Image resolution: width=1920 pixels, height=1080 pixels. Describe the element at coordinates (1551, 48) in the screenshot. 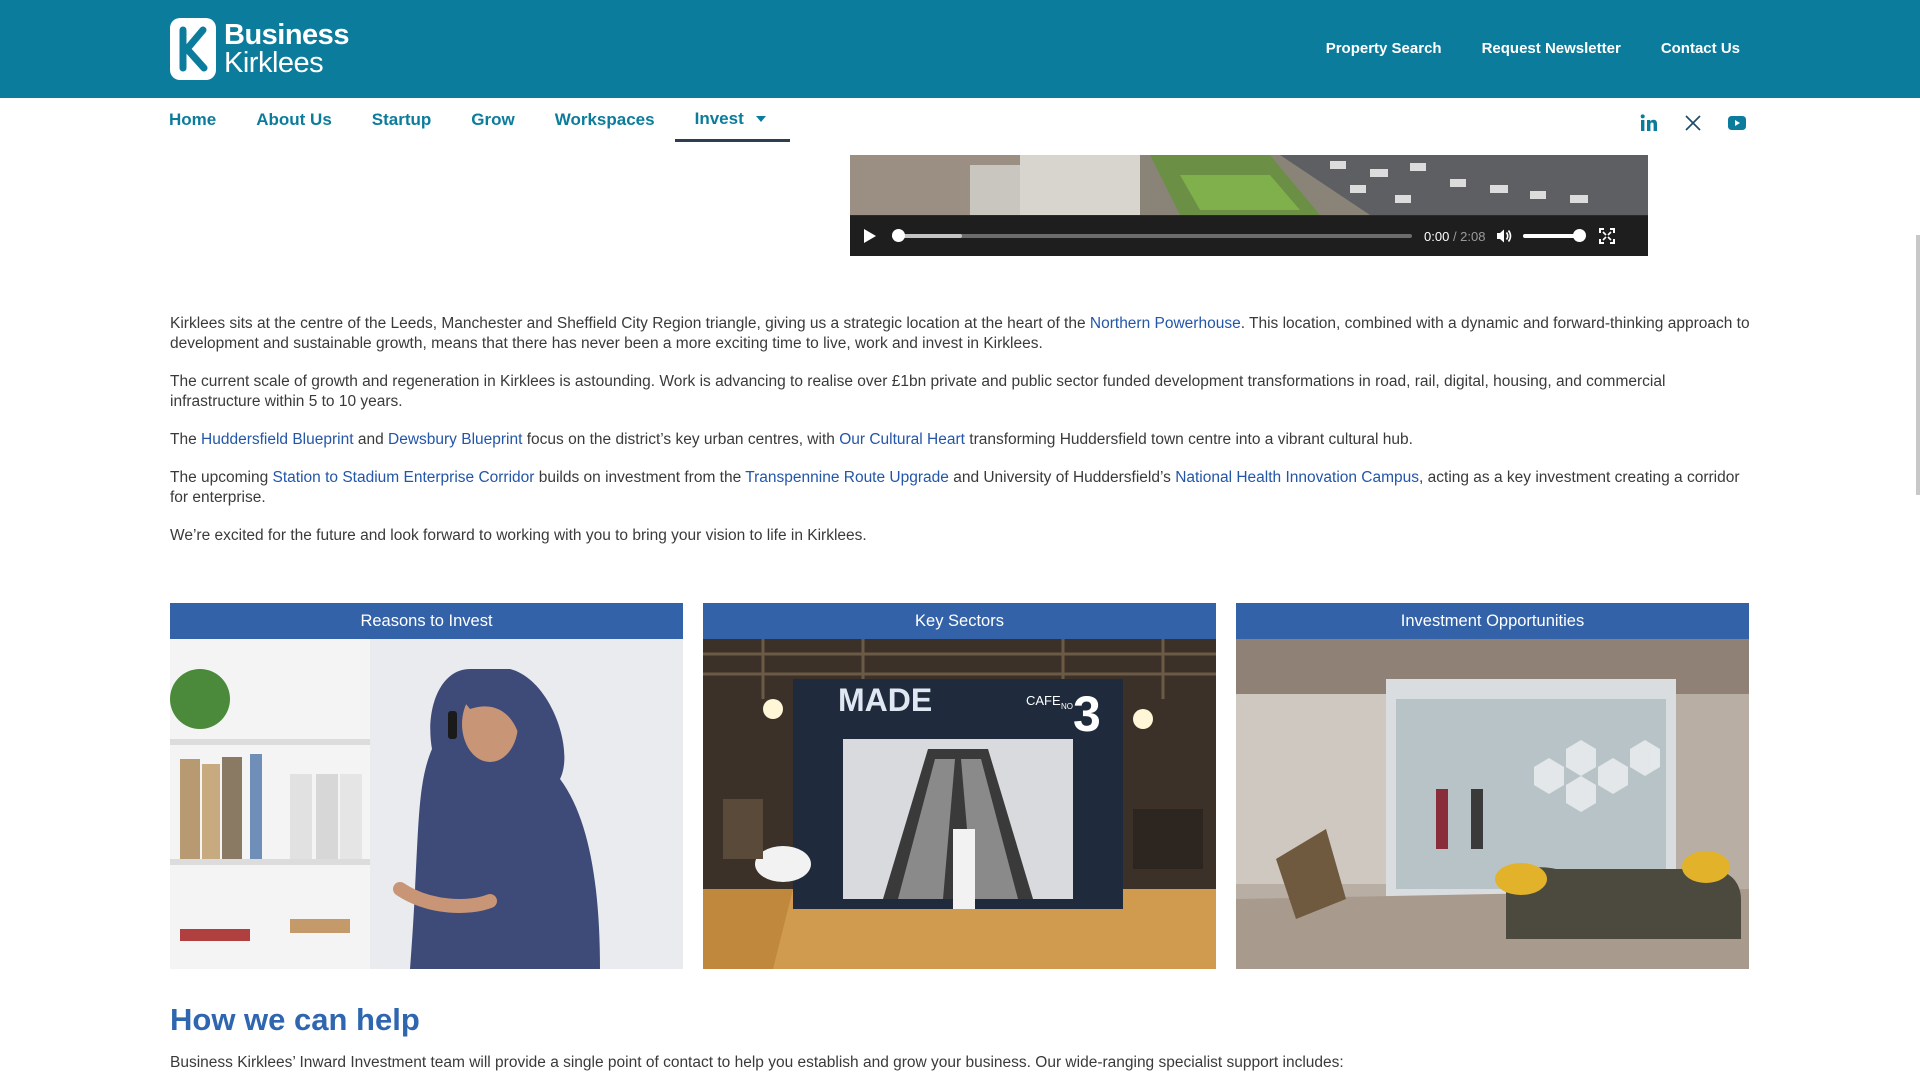

I see `request-newsletter-link: Request Newsletter` at that location.